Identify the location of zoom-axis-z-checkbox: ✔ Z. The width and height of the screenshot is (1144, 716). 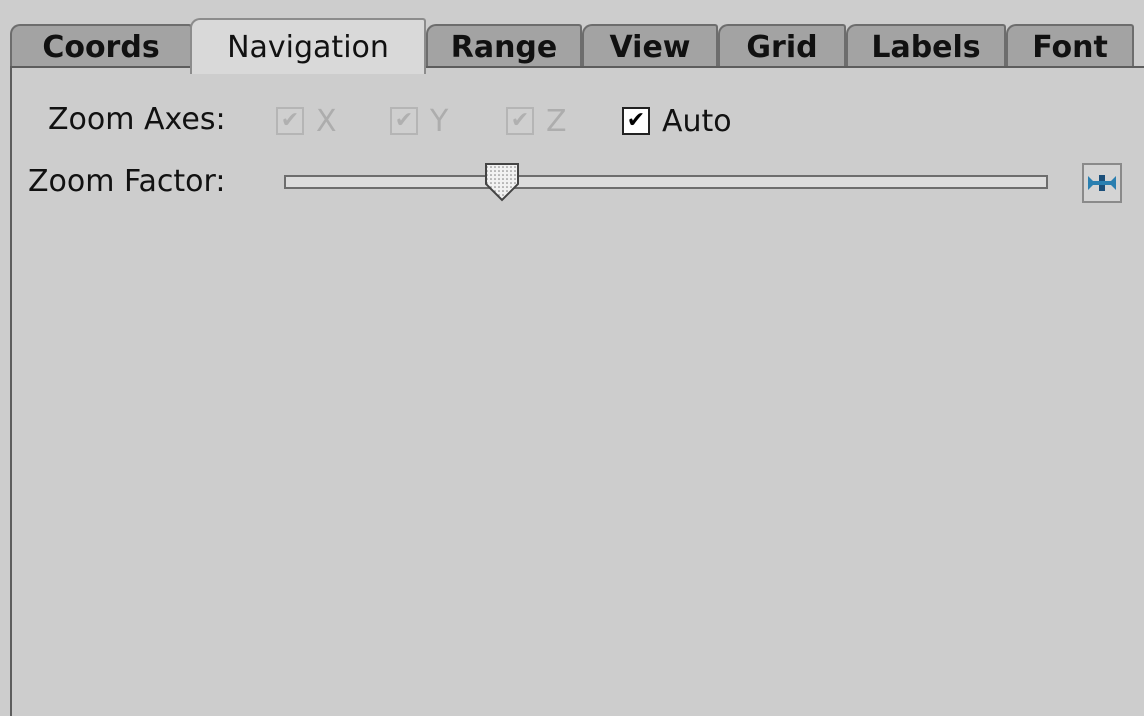
(536, 121).